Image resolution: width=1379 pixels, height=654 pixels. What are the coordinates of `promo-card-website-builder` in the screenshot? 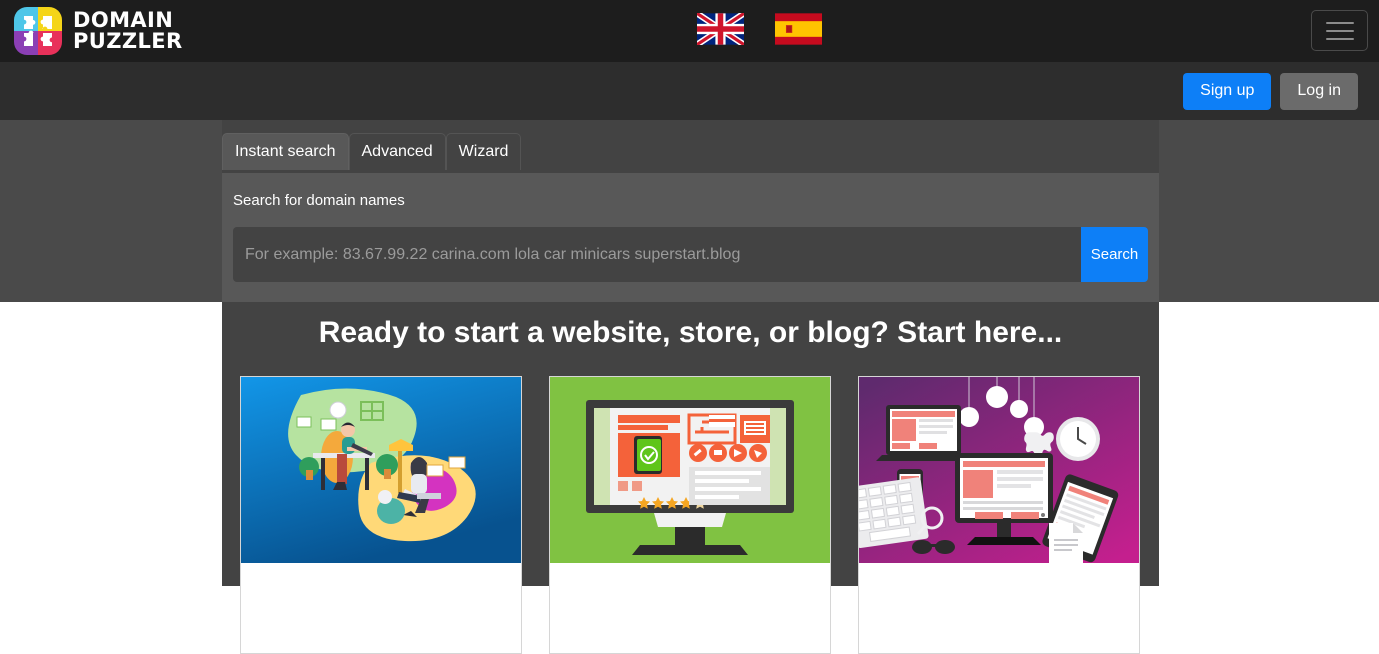 It's located at (381, 515).